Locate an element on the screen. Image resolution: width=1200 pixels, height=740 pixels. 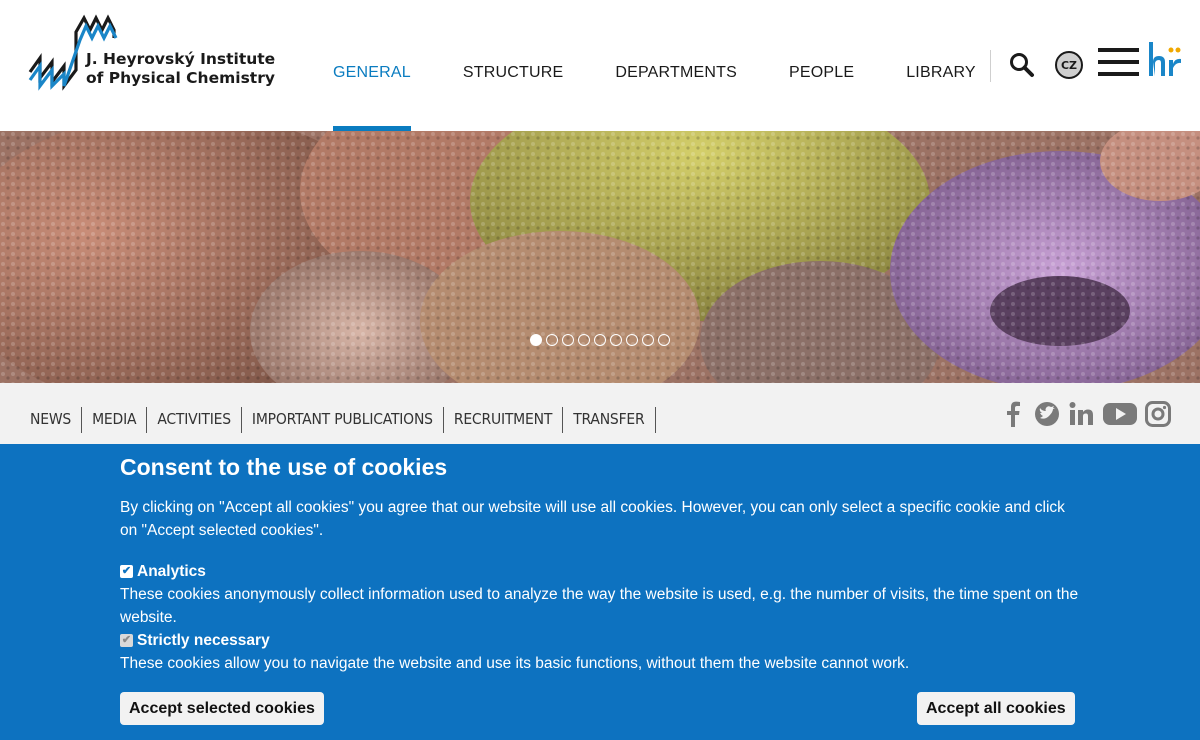
subnav-item-transfer: TRANSFER is located at coordinates (609, 420).